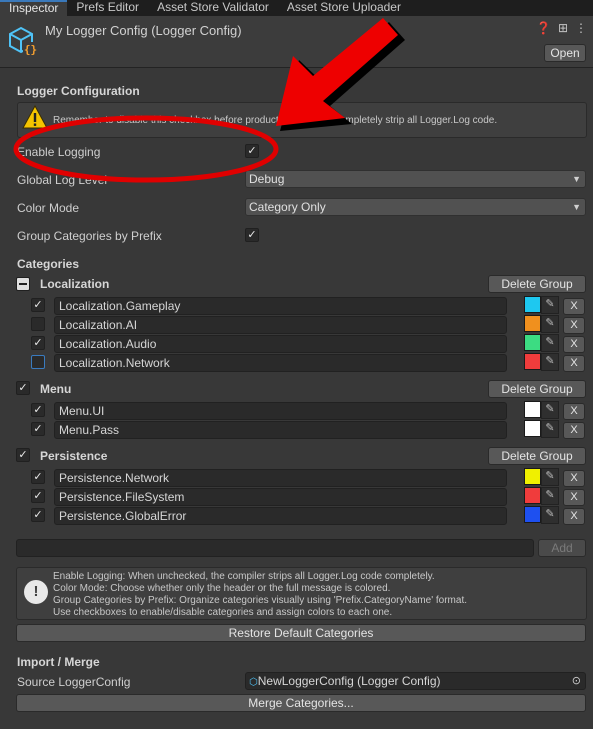 The image size is (593, 729). Describe the element at coordinates (337, 72) in the screenshot. I see `annotation-arrow` at that location.